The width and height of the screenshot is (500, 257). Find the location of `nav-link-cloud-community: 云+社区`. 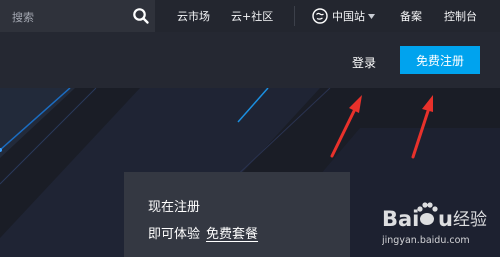

nav-link-cloud-community: 云+社区 is located at coordinates (252, 16).